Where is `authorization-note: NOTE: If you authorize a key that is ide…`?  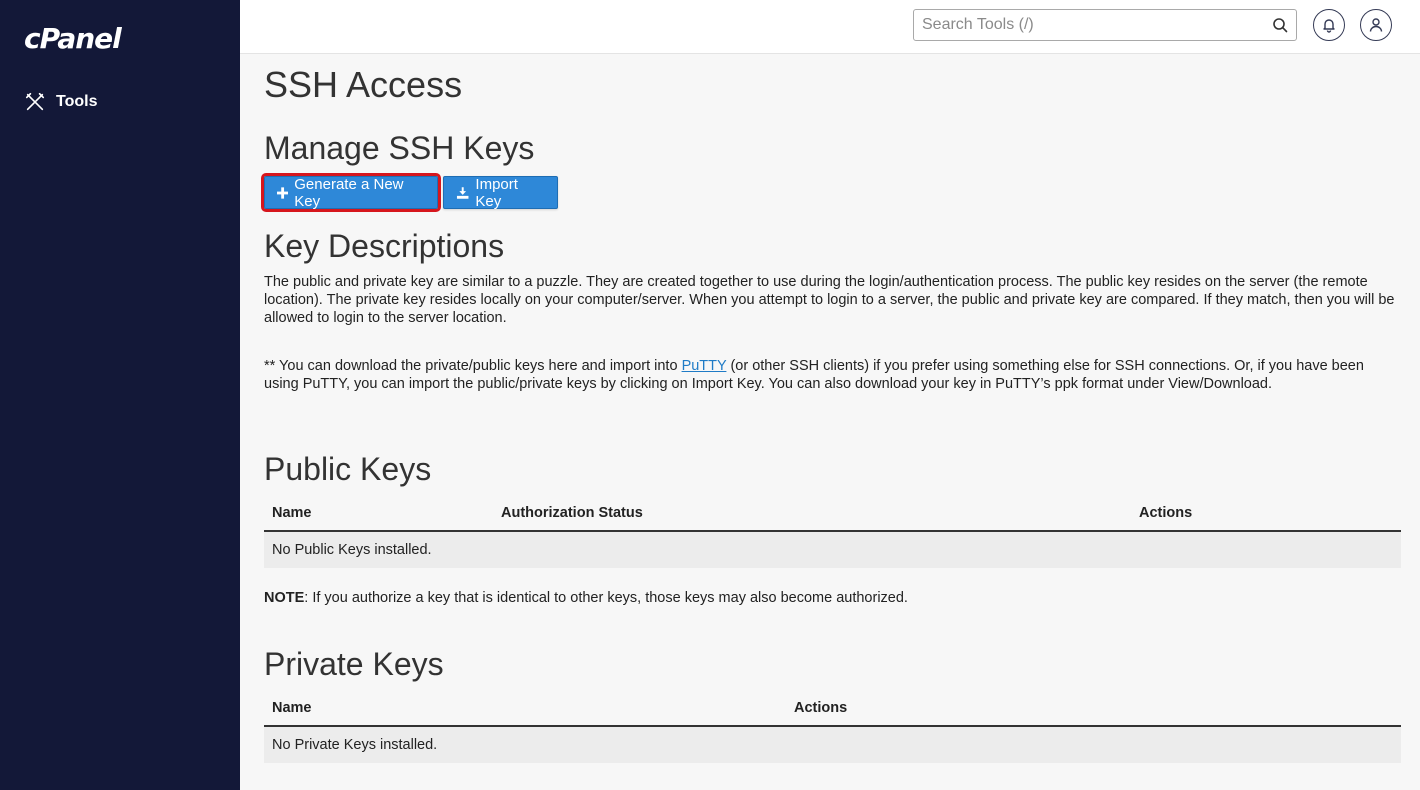 authorization-note: NOTE: If you authorize a key that is ide… is located at coordinates (586, 598).